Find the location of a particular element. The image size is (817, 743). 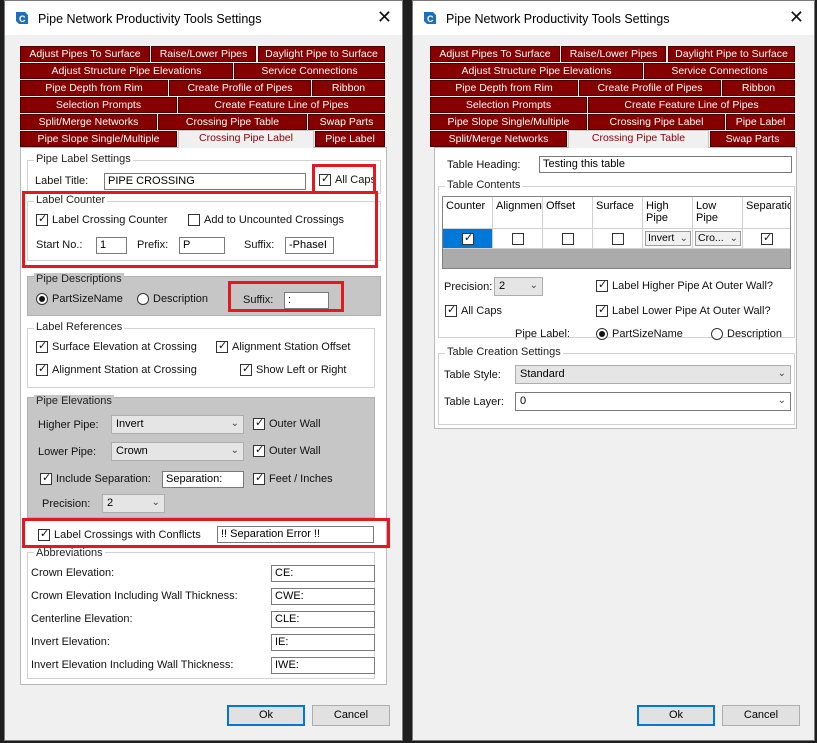

column-header: Surface is located at coordinates (618, 213).